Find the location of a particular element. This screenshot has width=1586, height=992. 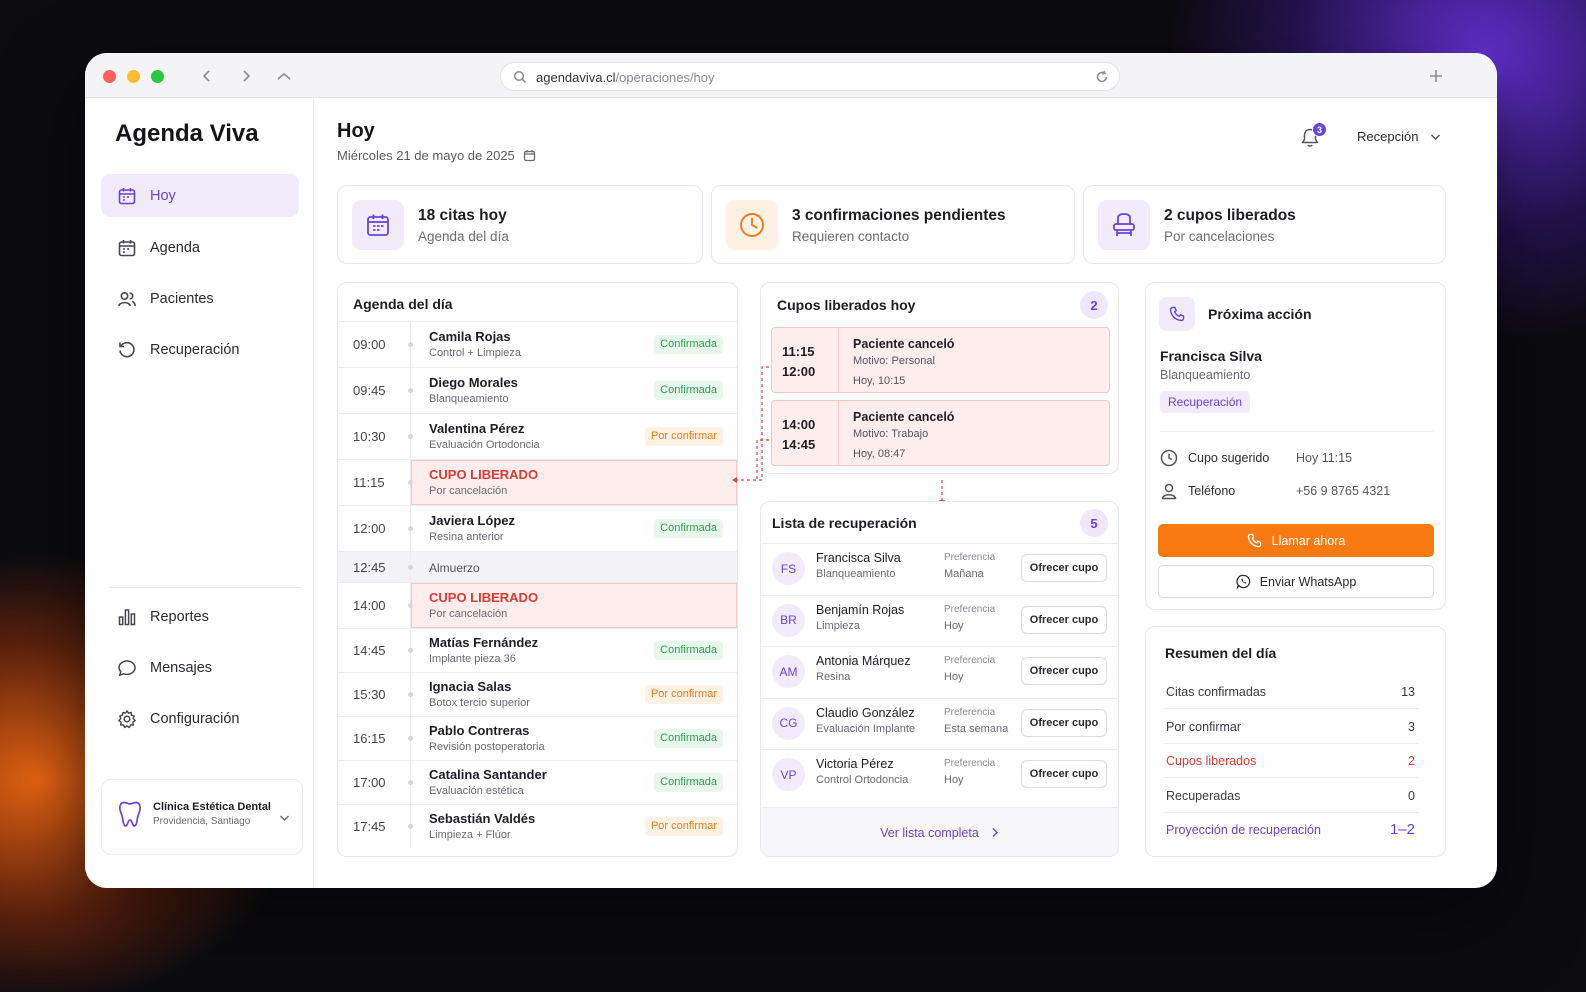

sidebar-item-pacientes: Pacientes is located at coordinates (200, 298).